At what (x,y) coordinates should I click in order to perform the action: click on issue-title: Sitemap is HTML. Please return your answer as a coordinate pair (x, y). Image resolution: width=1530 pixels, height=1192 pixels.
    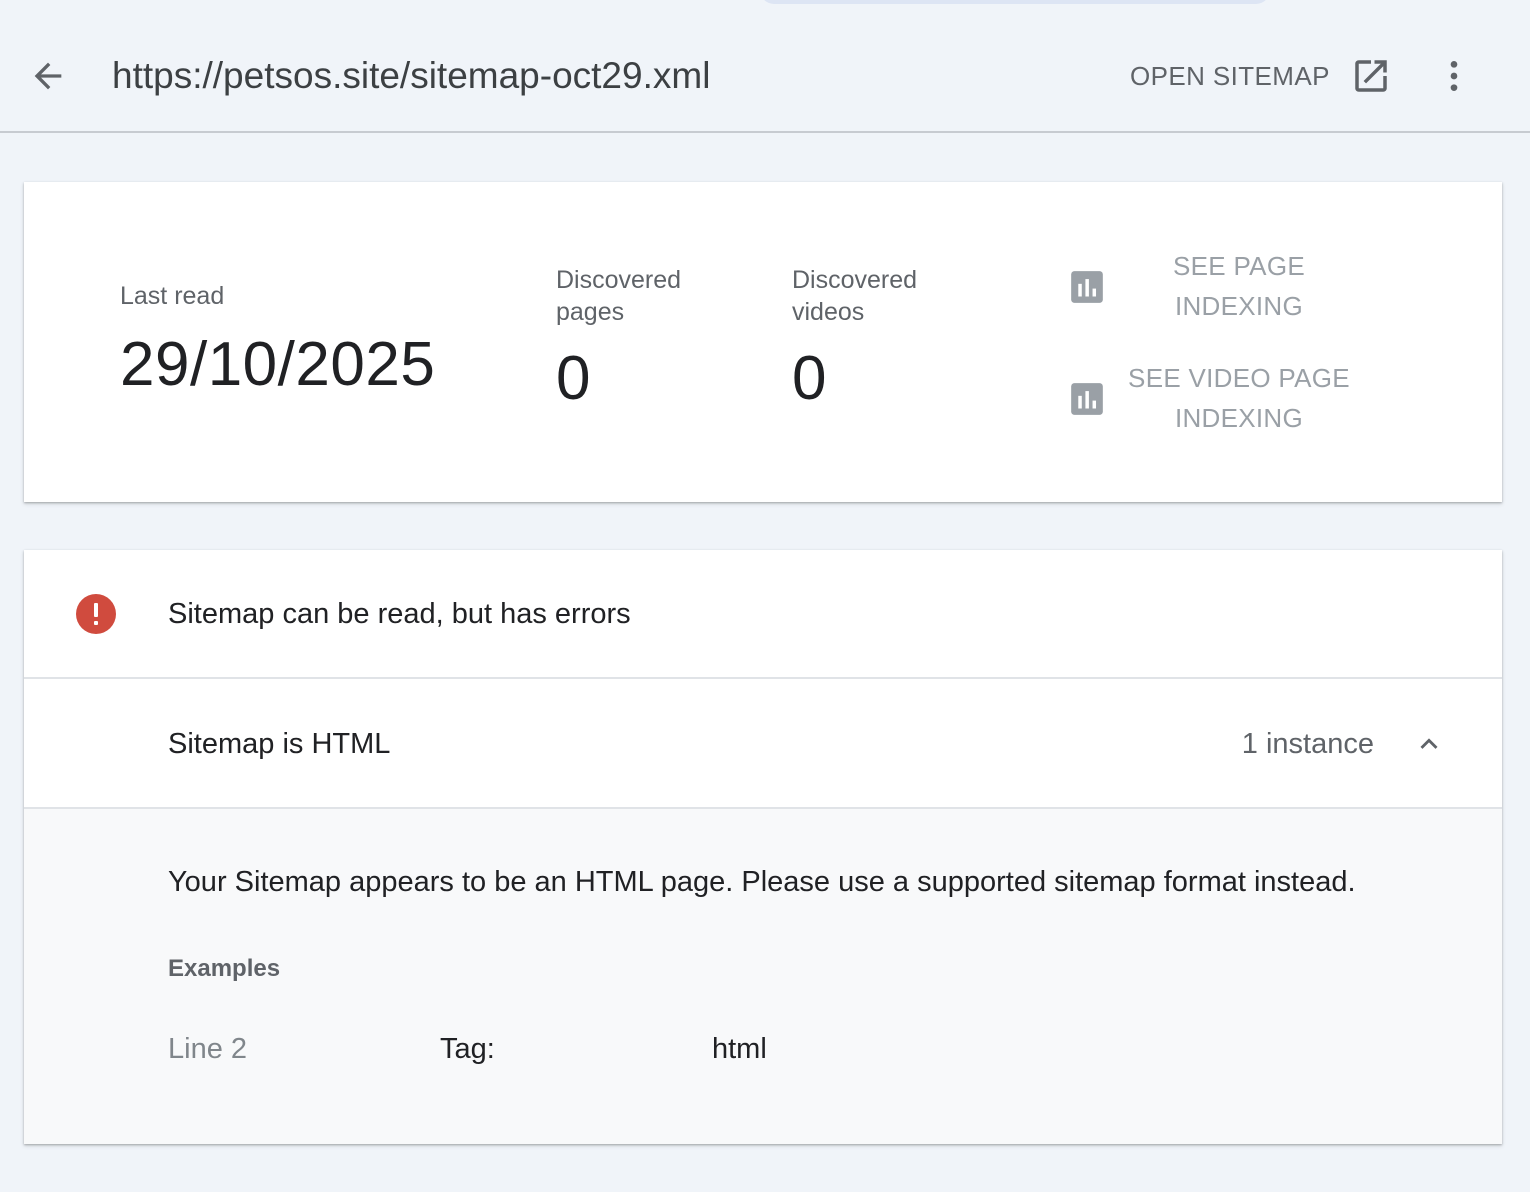
    Looking at the image, I should click on (279, 744).